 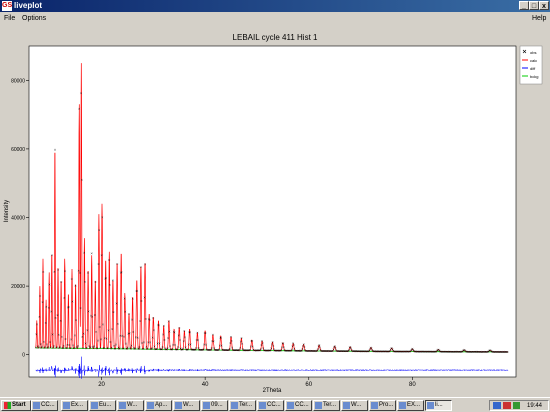 What do you see at coordinates (18, 219) in the screenshot?
I see `y-tick-label: 40000` at bounding box center [18, 219].